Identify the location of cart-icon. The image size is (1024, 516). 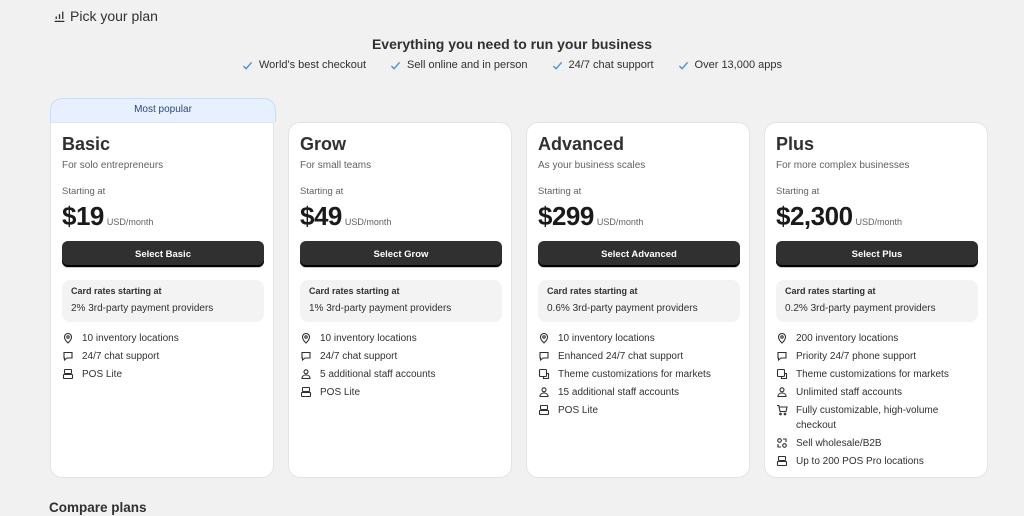
(782, 410).